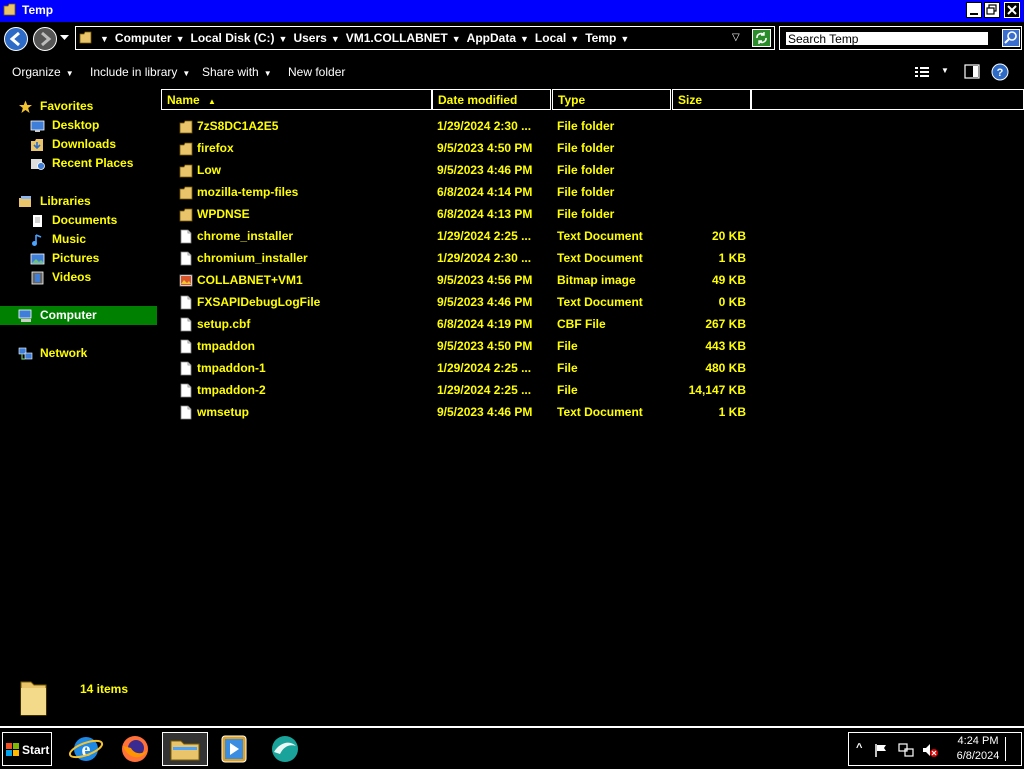 The height and width of the screenshot is (769, 1024). Describe the element at coordinates (725, 346) in the screenshot. I see `file-size: 443 KB` at that location.